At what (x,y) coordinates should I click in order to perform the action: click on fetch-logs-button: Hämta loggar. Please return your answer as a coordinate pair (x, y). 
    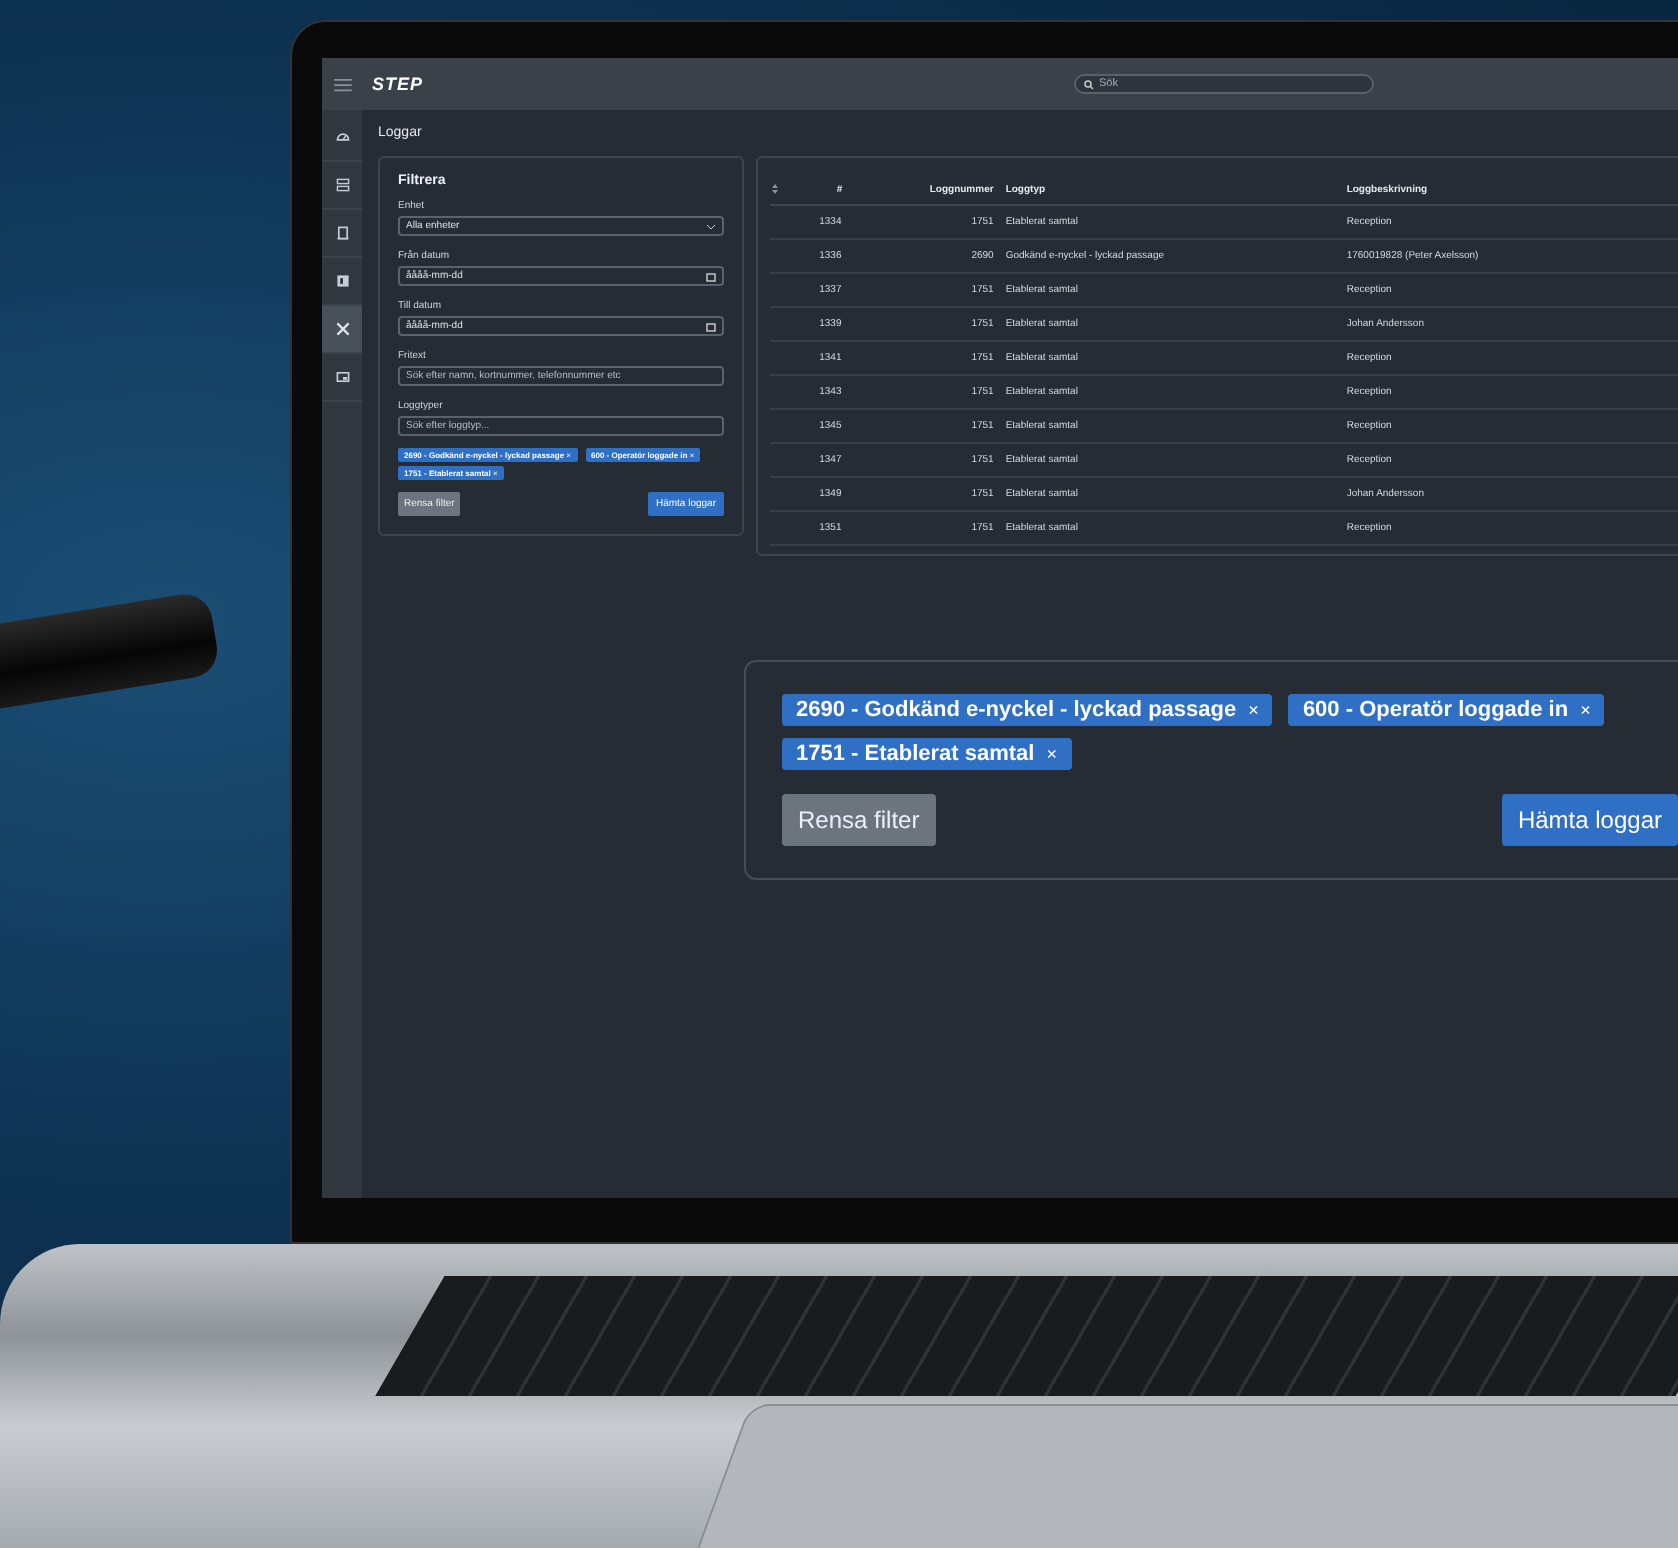
    Looking at the image, I should click on (1589, 820).